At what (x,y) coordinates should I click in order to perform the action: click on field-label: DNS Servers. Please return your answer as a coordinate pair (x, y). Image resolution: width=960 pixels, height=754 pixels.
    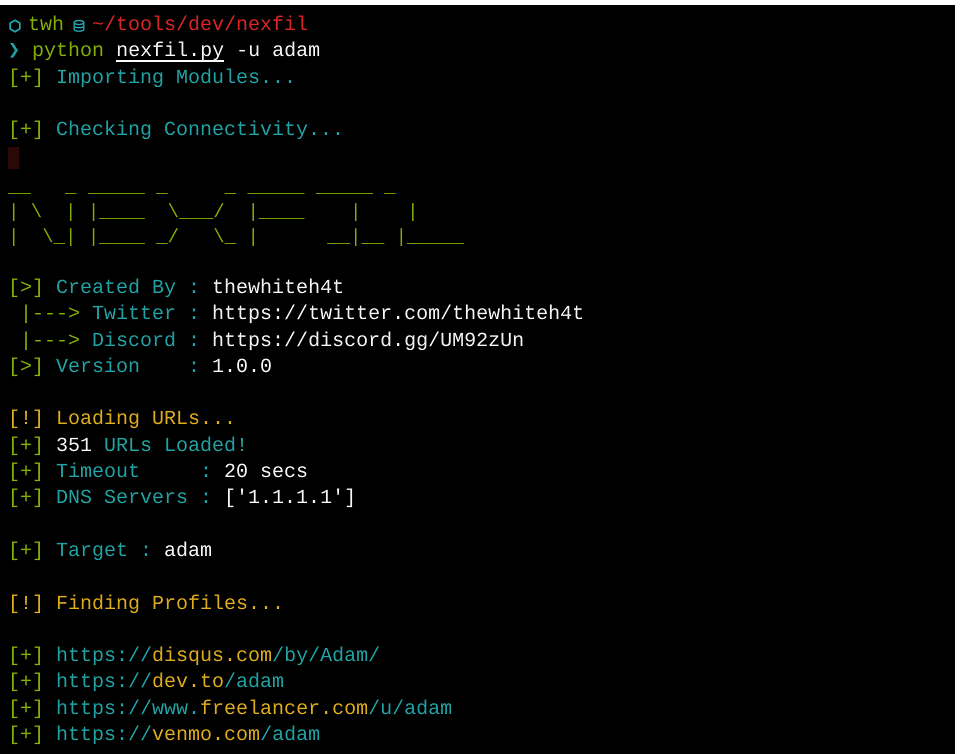
    Looking at the image, I should click on (123, 499).